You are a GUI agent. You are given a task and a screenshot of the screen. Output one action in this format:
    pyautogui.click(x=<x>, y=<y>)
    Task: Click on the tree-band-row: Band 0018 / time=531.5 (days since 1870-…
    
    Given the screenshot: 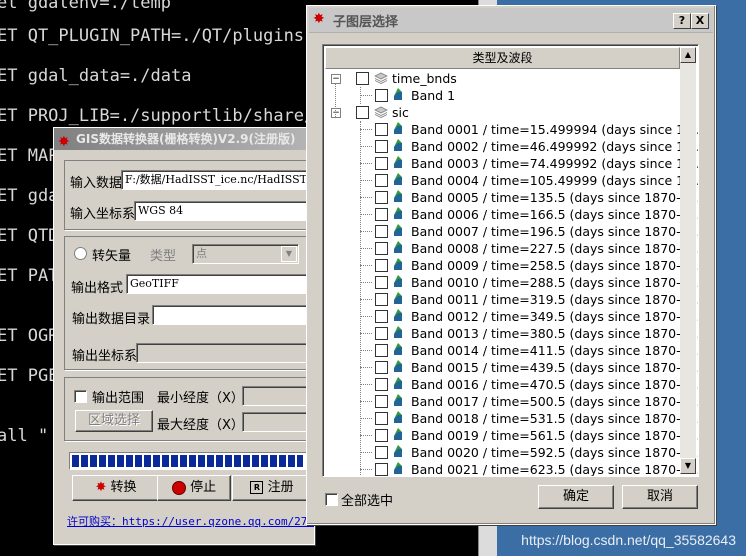 What is the action you would take?
    pyautogui.click(x=510, y=418)
    